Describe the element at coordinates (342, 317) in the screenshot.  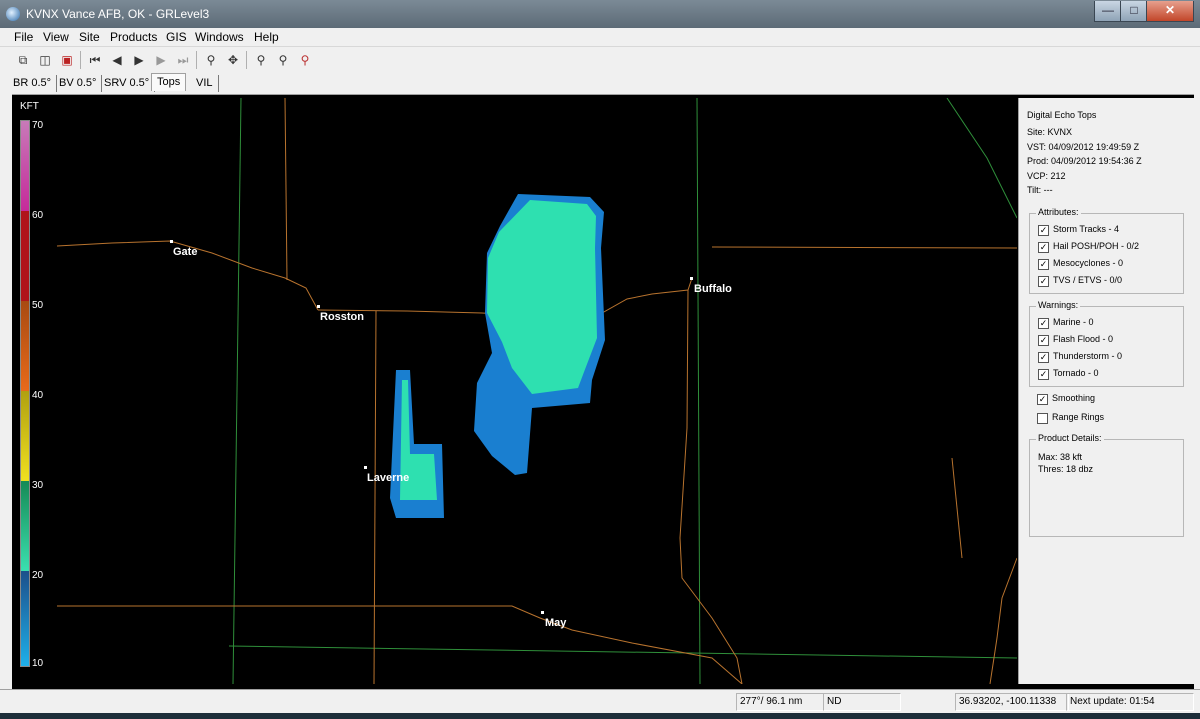
I see `city-label-rosston: Rosston` at that location.